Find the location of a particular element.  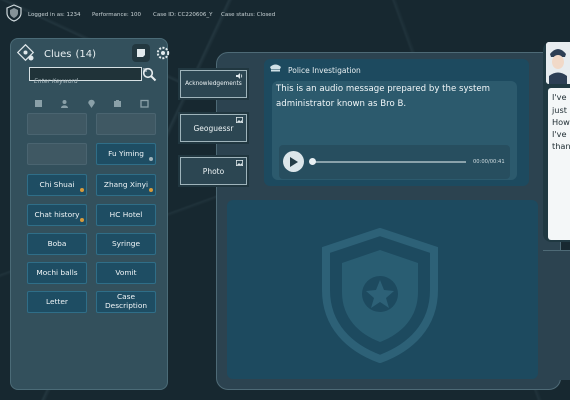

audio-progress-handle is located at coordinates (312, 161).